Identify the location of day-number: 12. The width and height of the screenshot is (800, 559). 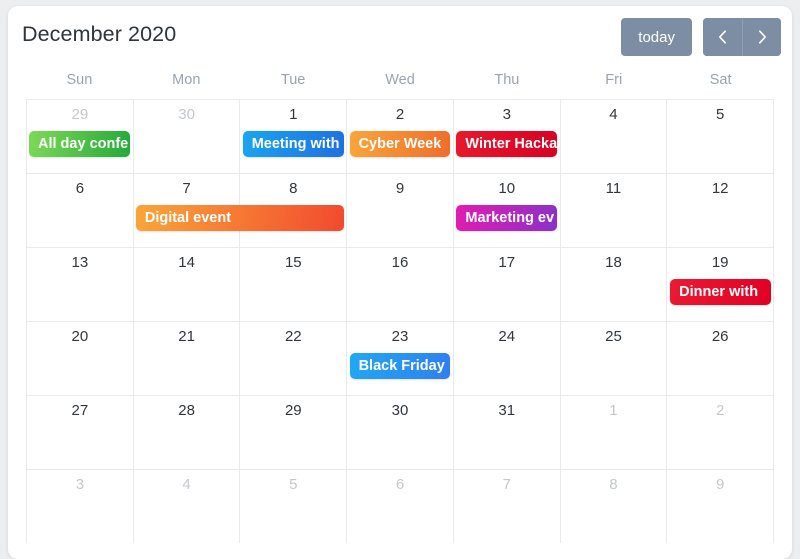
(720, 188).